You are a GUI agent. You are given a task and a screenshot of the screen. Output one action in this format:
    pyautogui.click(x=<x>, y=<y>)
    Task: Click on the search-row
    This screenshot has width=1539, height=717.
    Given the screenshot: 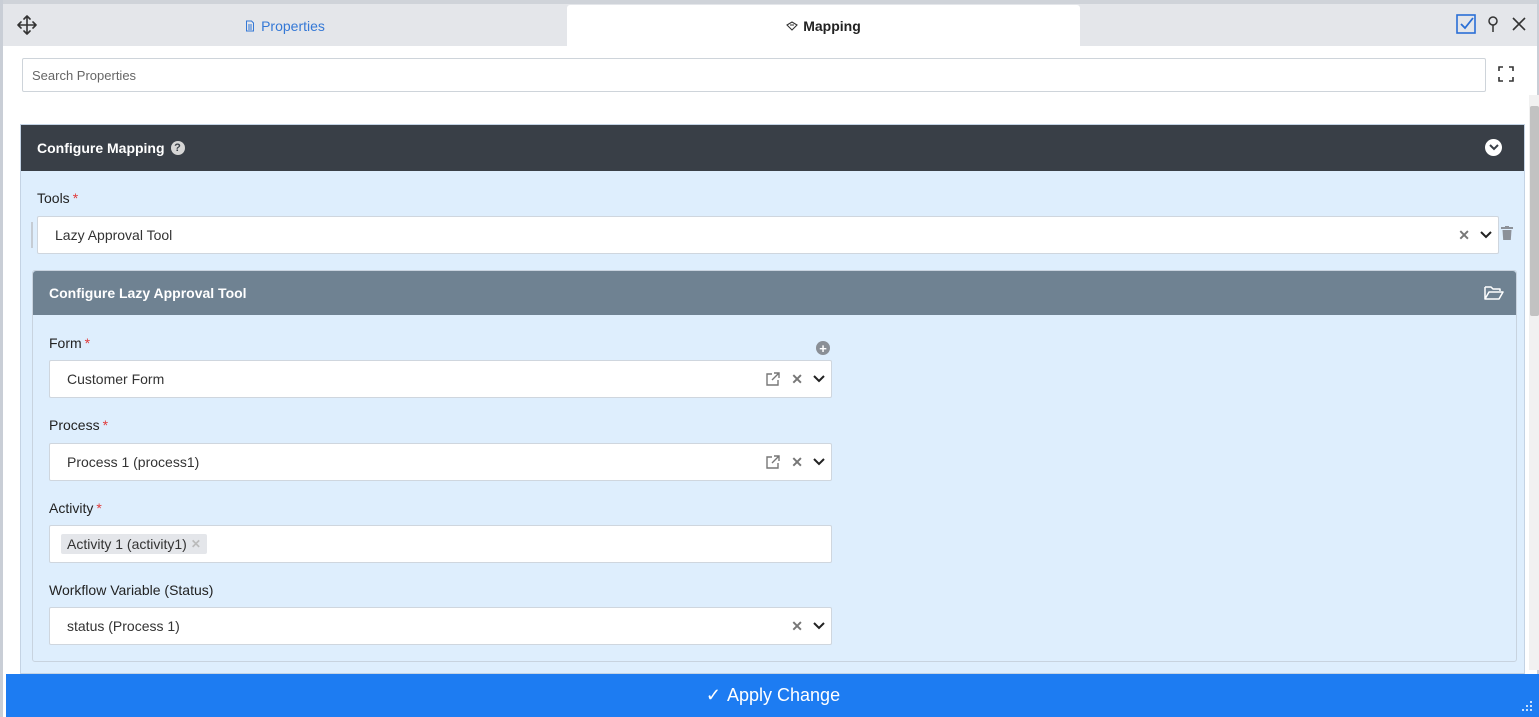 What is the action you would take?
    pyautogui.click(x=754, y=75)
    